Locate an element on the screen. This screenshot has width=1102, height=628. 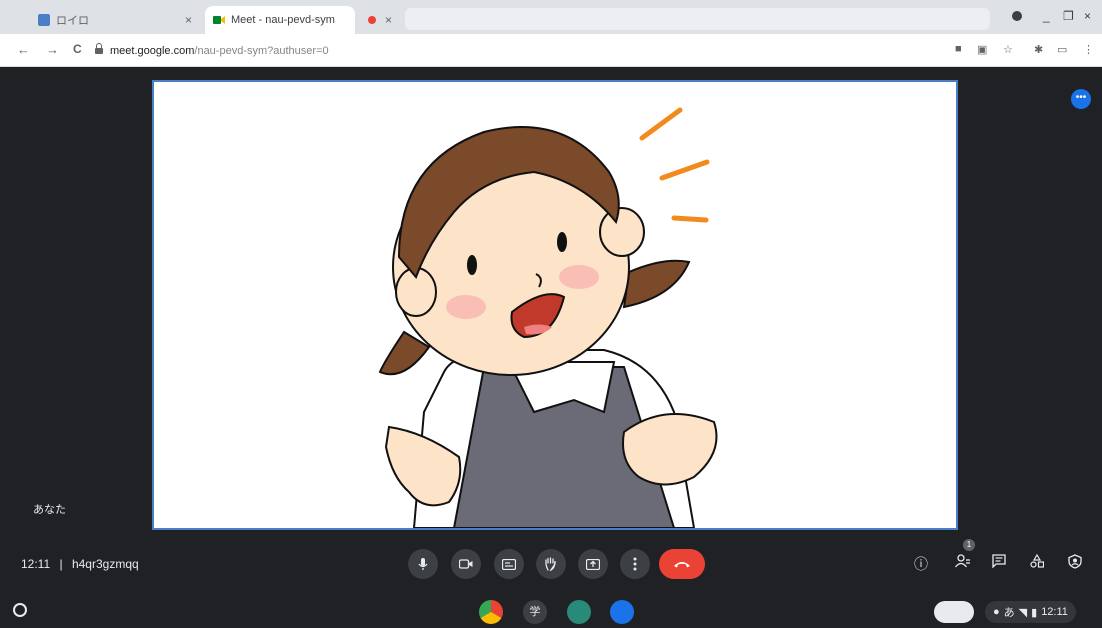
raise-hand-button is located at coordinates (551, 564).